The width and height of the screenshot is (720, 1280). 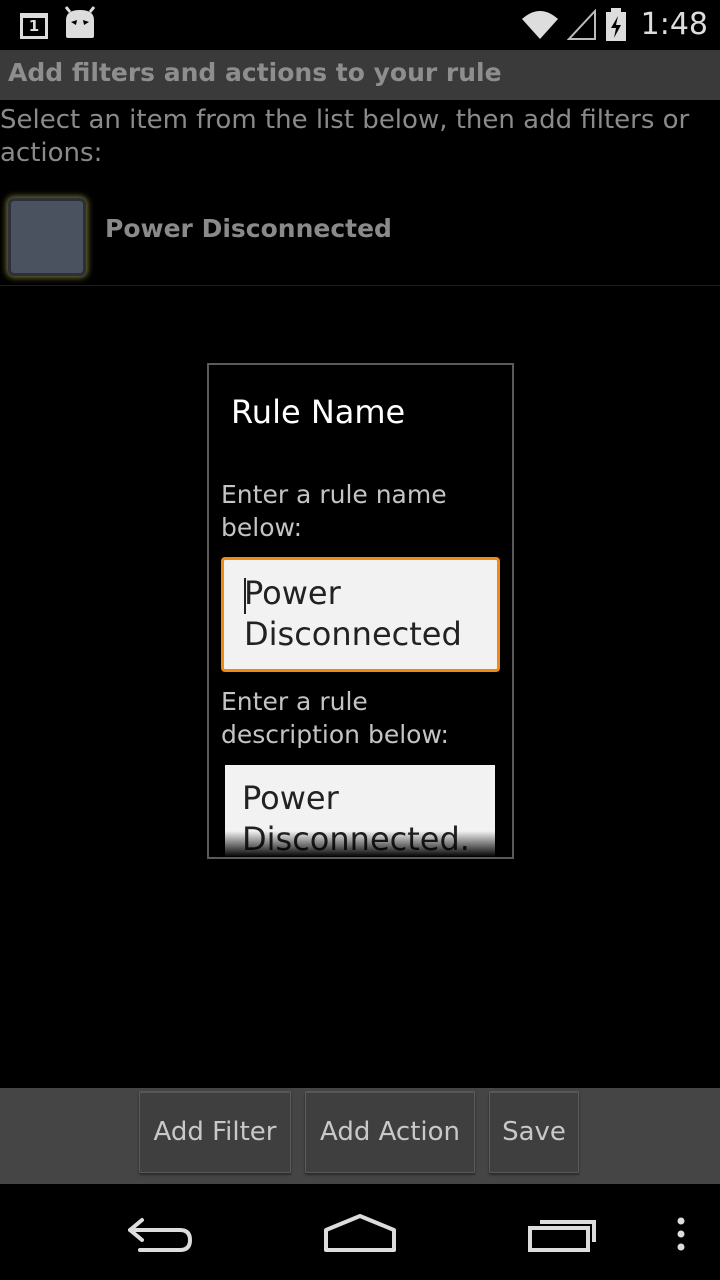 I want to click on item-checkbox, so click(x=47, y=237).